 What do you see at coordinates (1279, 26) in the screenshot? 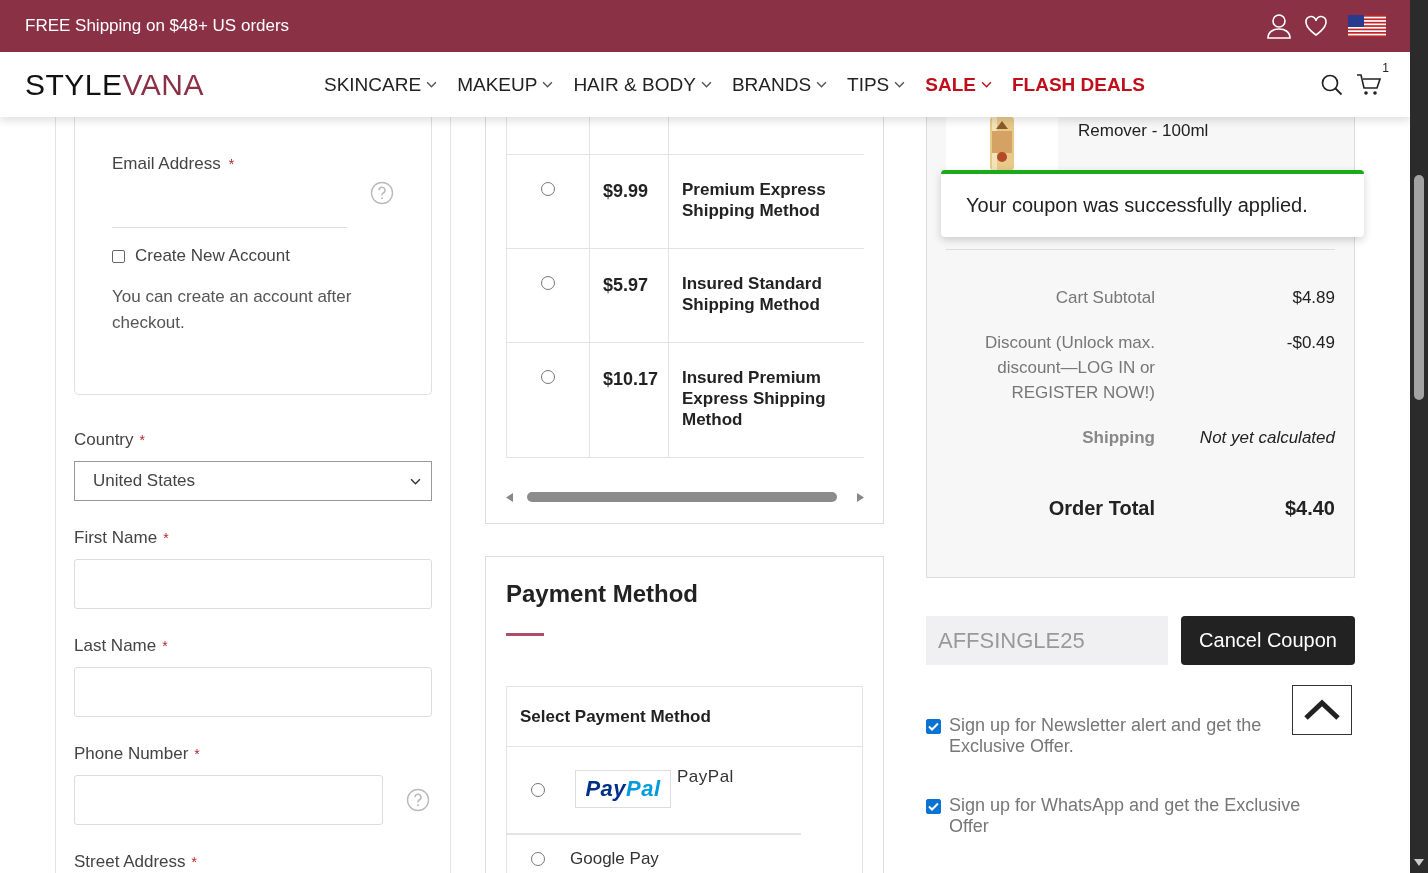
I see `user-icon` at bounding box center [1279, 26].